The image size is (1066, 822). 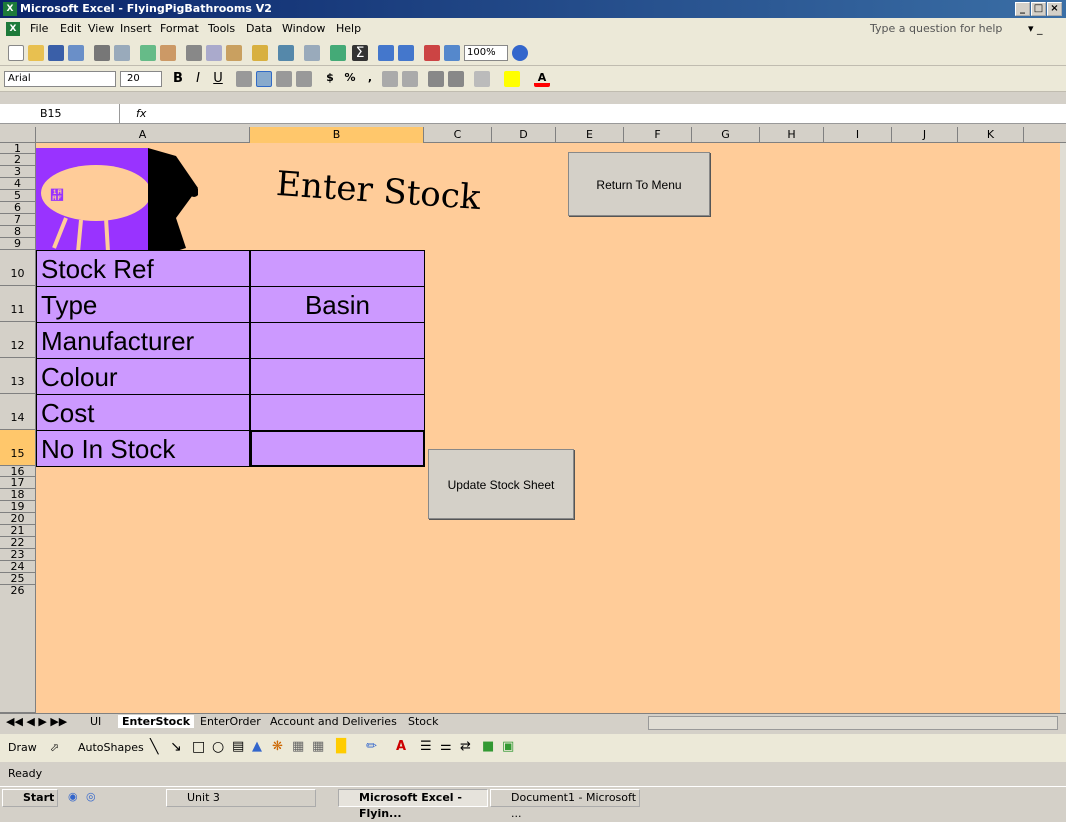 What do you see at coordinates (312, 53) in the screenshot?
I see `redo-icon` at bounding box center [312, 53].